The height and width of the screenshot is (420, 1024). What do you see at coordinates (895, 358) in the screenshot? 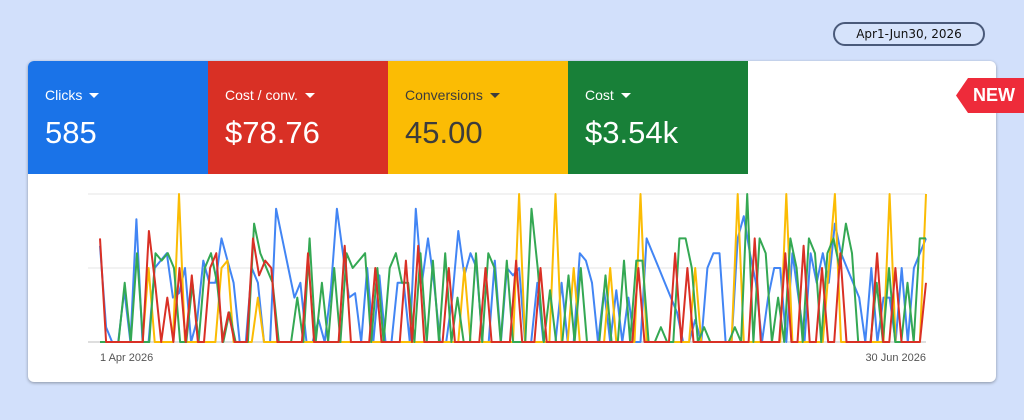
I see `x-tick-end: 30 Jun 2026` at bounding box center [895, 358].